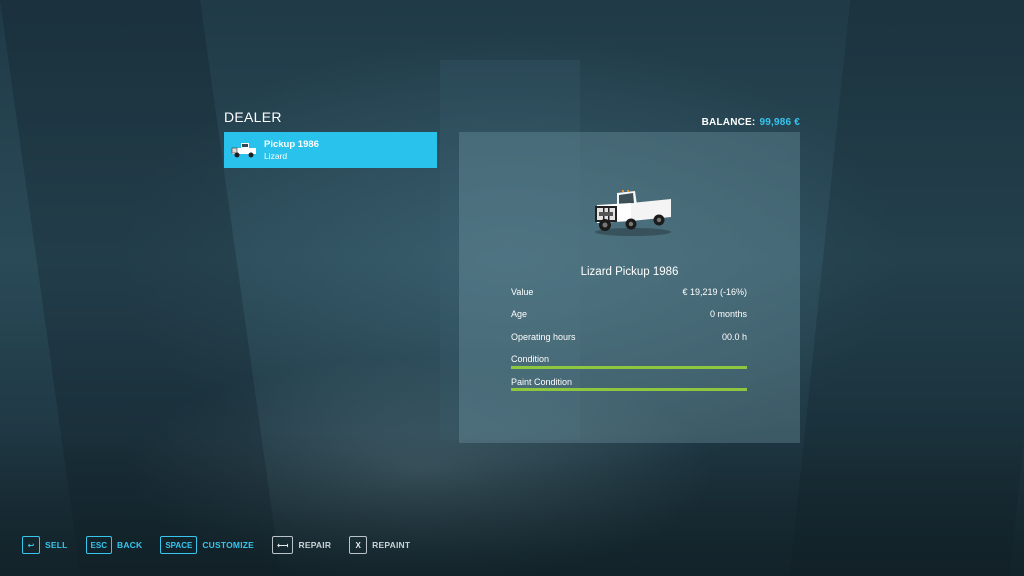 The height and width of the screenshot is (576, 1024). Describe the element at coordinates (391, 545) in the screenshot. I see `repaint-label: REPAINT` at that location.